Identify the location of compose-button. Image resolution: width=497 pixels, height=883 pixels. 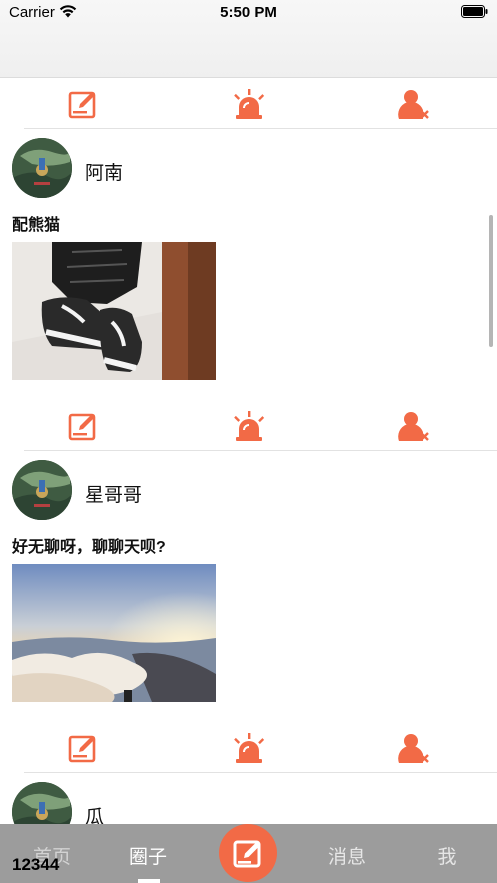
(248, 853).